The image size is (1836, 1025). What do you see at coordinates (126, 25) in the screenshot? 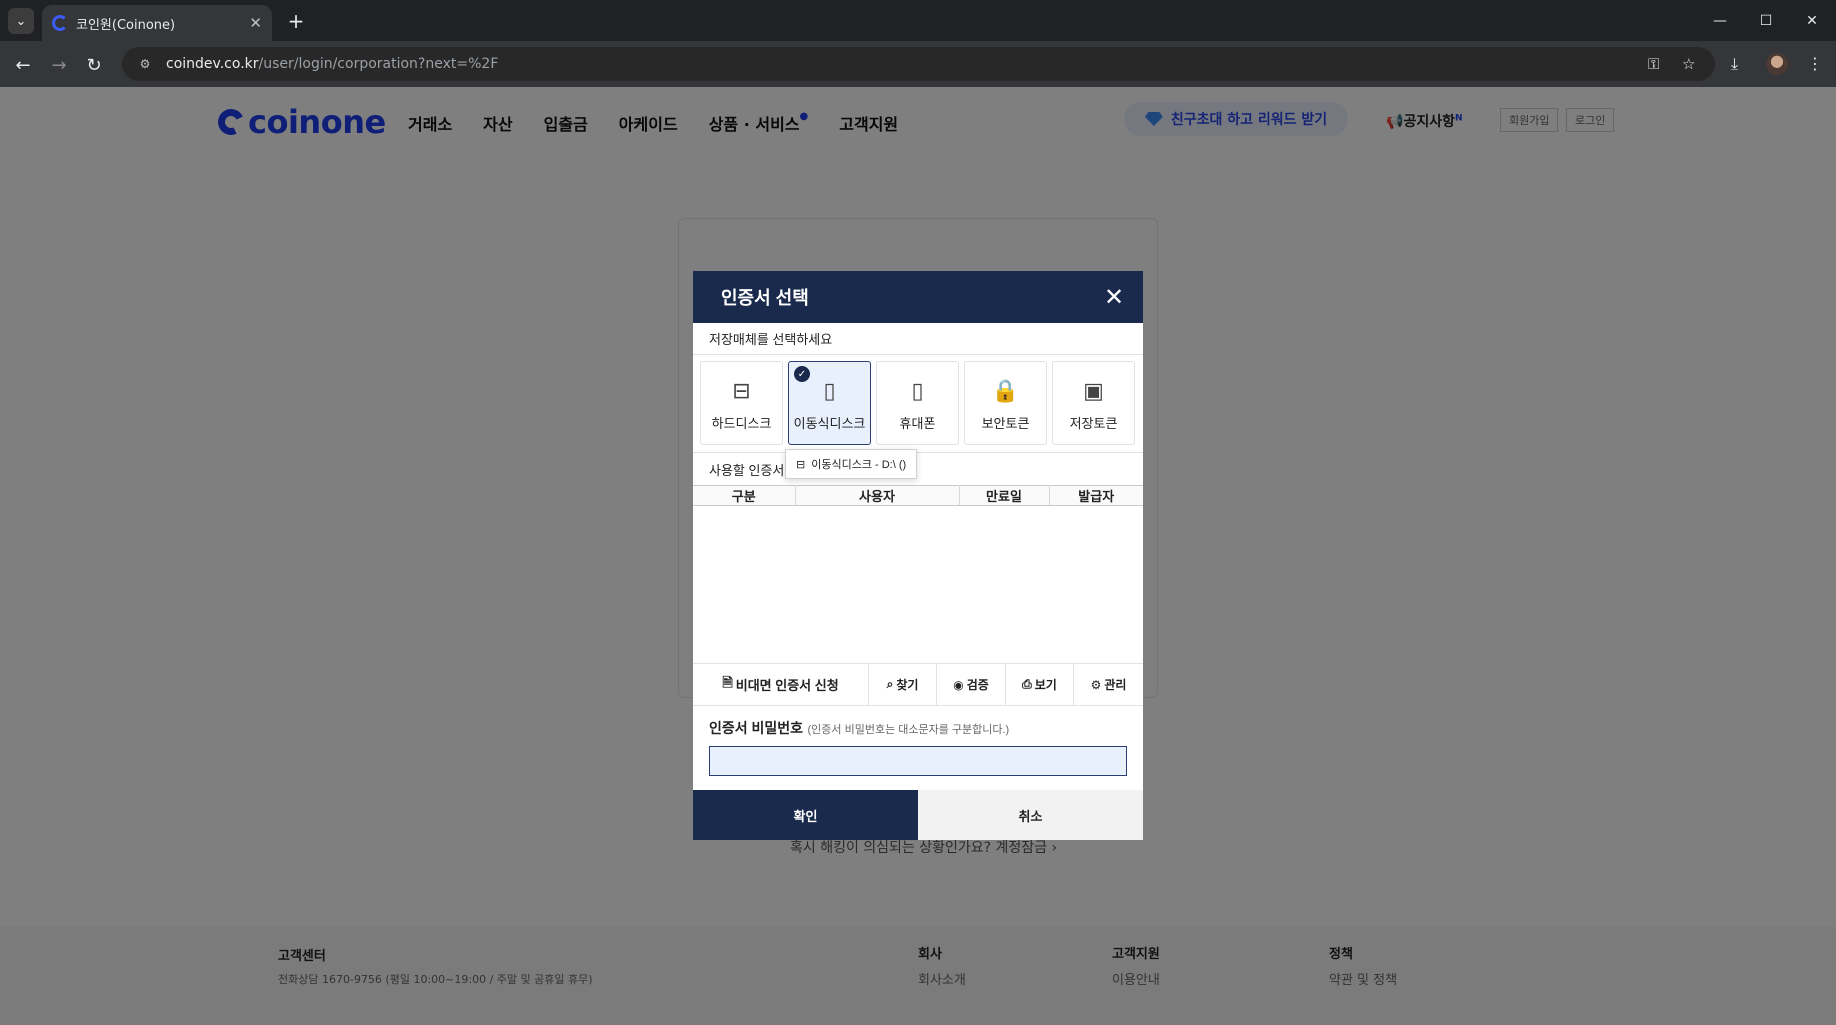
I see `tab-title: 코인원(Coinone)` at bounding box center [126, 25].